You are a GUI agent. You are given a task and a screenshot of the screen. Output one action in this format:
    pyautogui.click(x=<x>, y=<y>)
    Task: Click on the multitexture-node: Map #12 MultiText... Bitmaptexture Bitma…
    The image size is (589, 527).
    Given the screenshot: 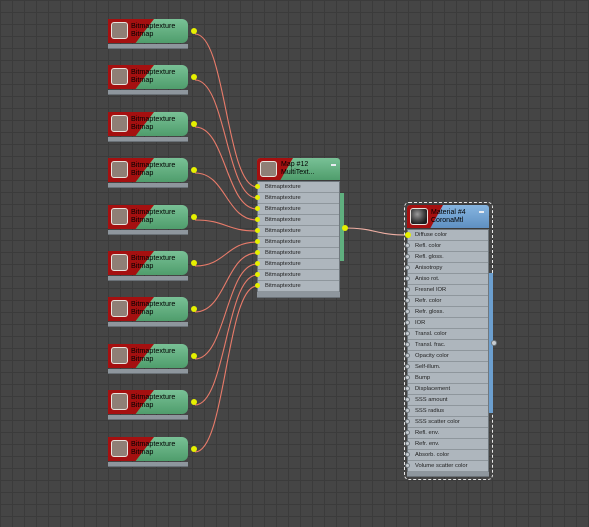 What is the action you would take?
    pyautogui.click(x=301, y=228)
    